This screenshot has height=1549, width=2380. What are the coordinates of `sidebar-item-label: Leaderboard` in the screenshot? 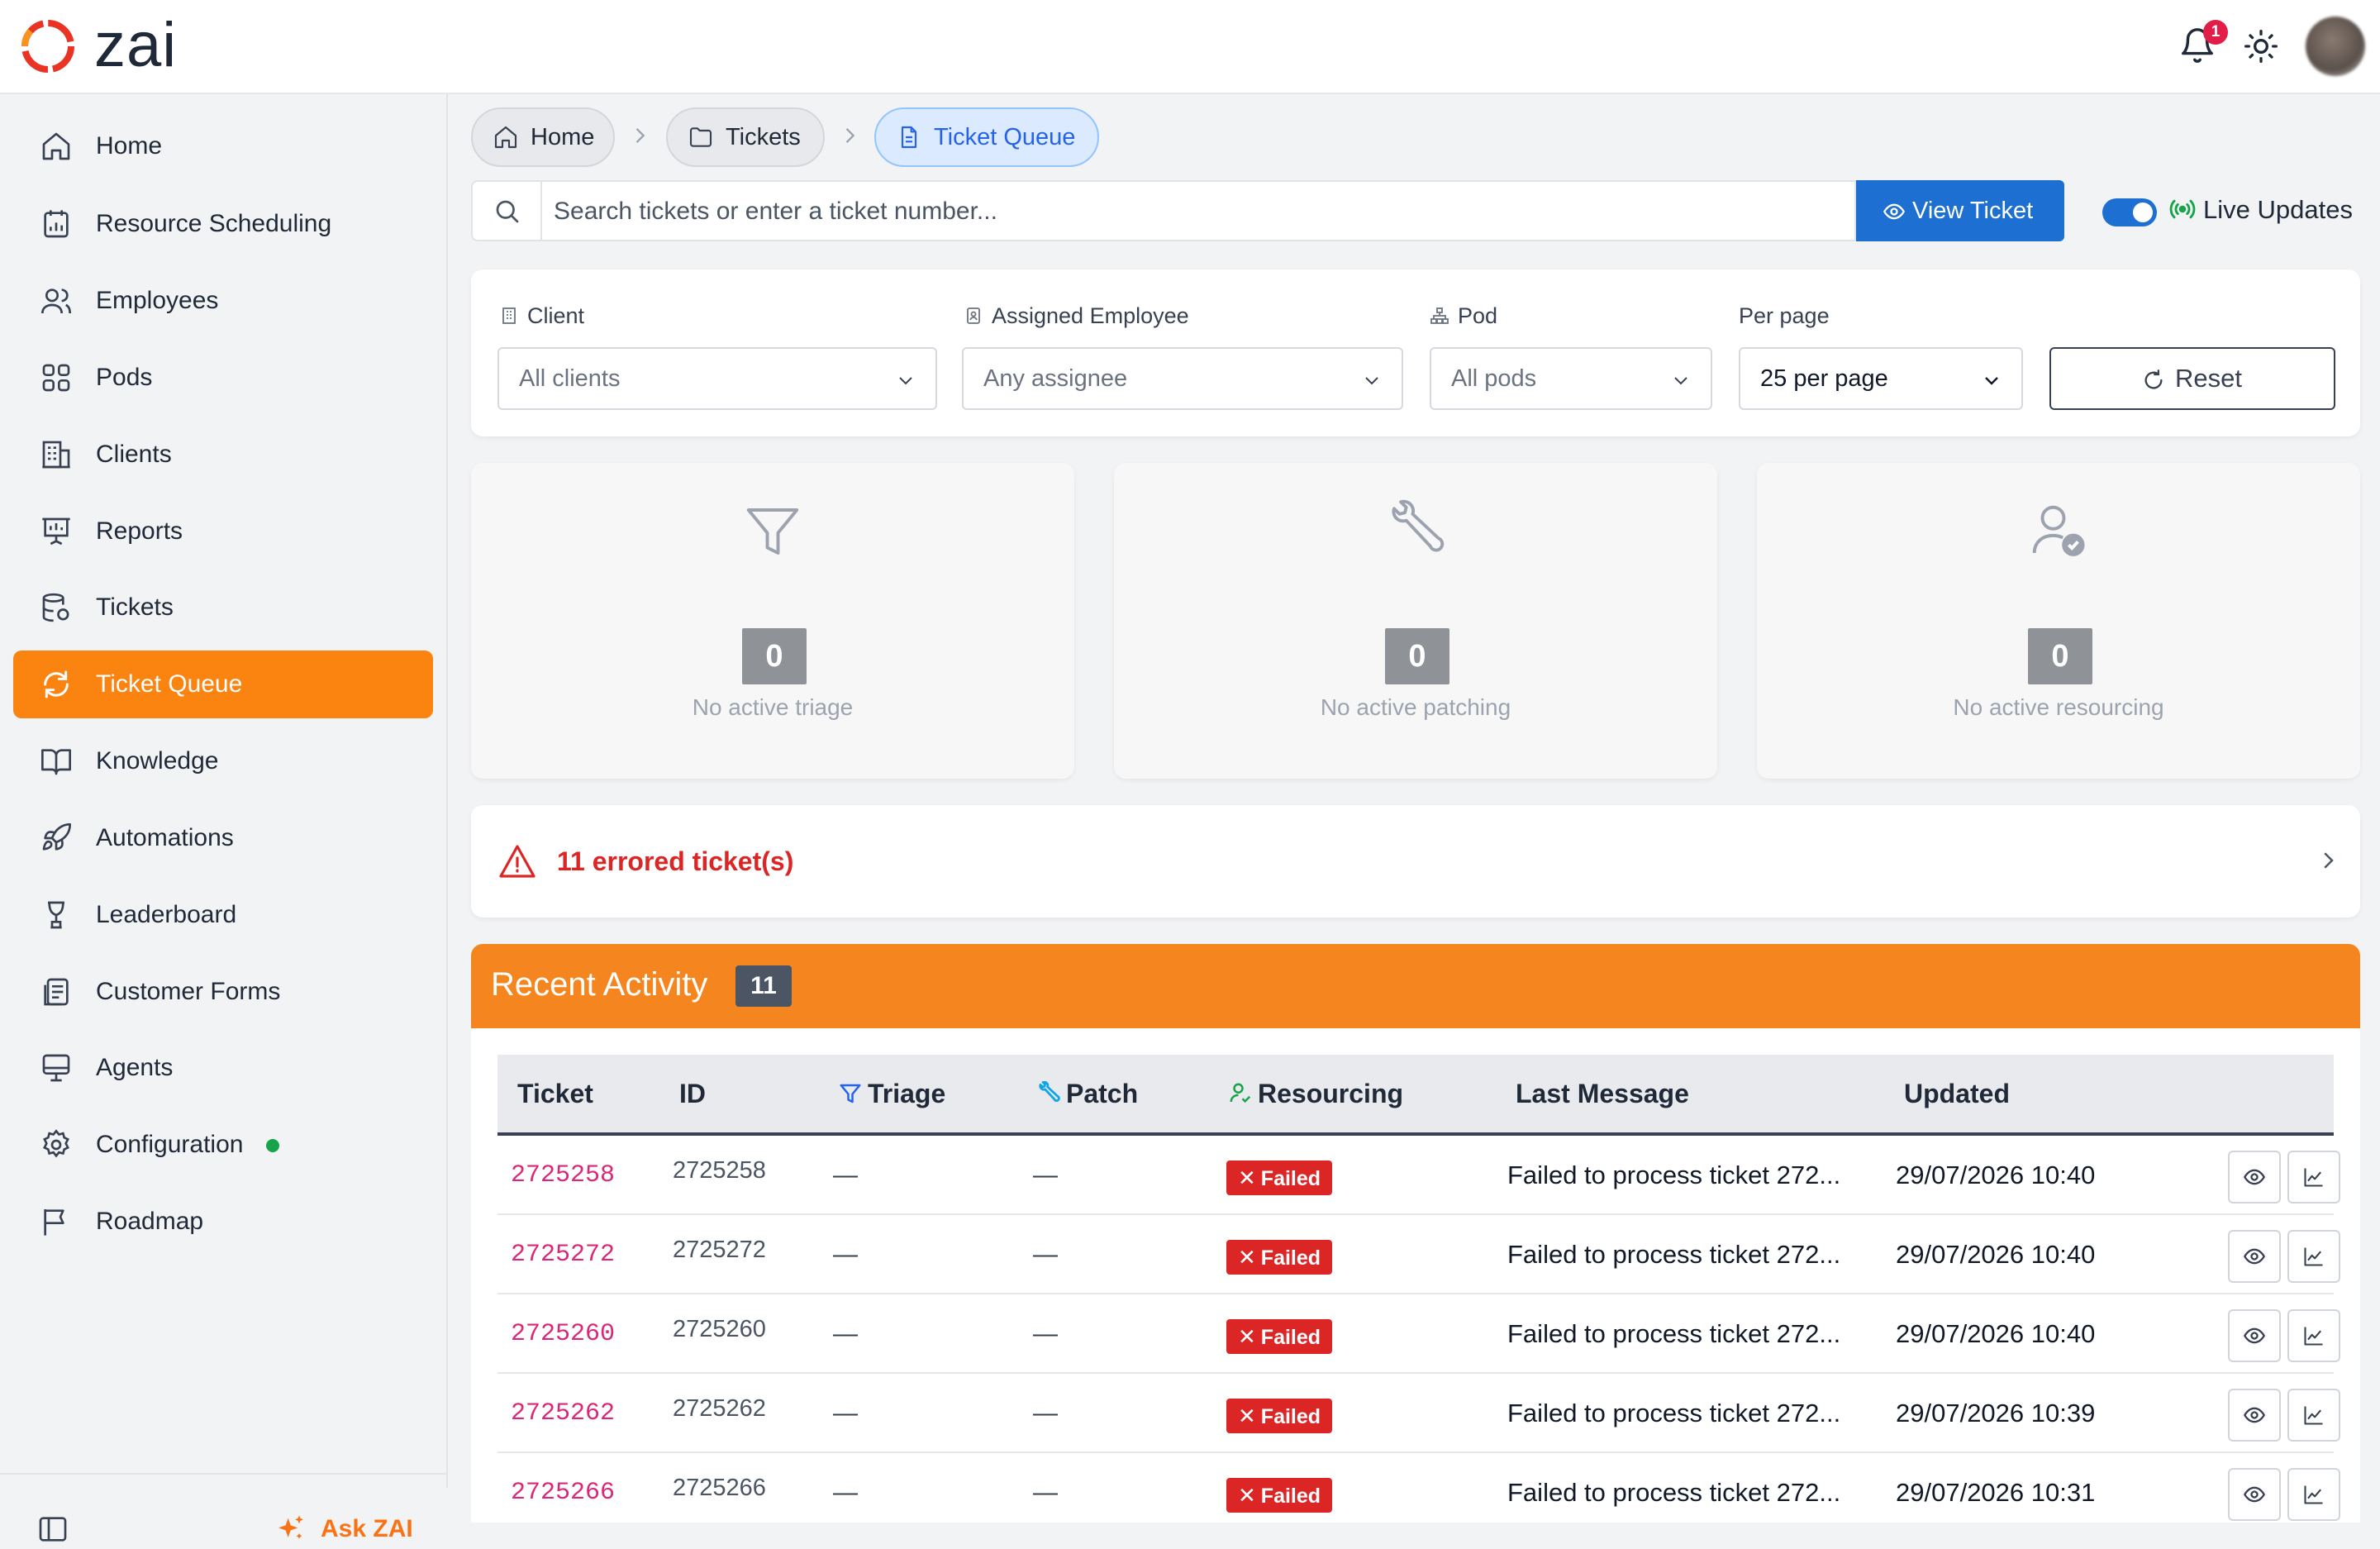 It's located at (166, 914).